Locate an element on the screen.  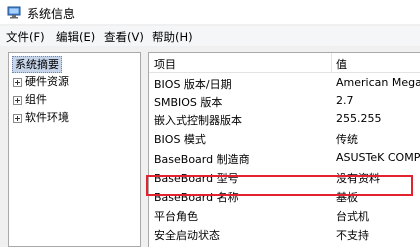
cell-item: BaseBoard 名称 is located at coordinates (196, 197).